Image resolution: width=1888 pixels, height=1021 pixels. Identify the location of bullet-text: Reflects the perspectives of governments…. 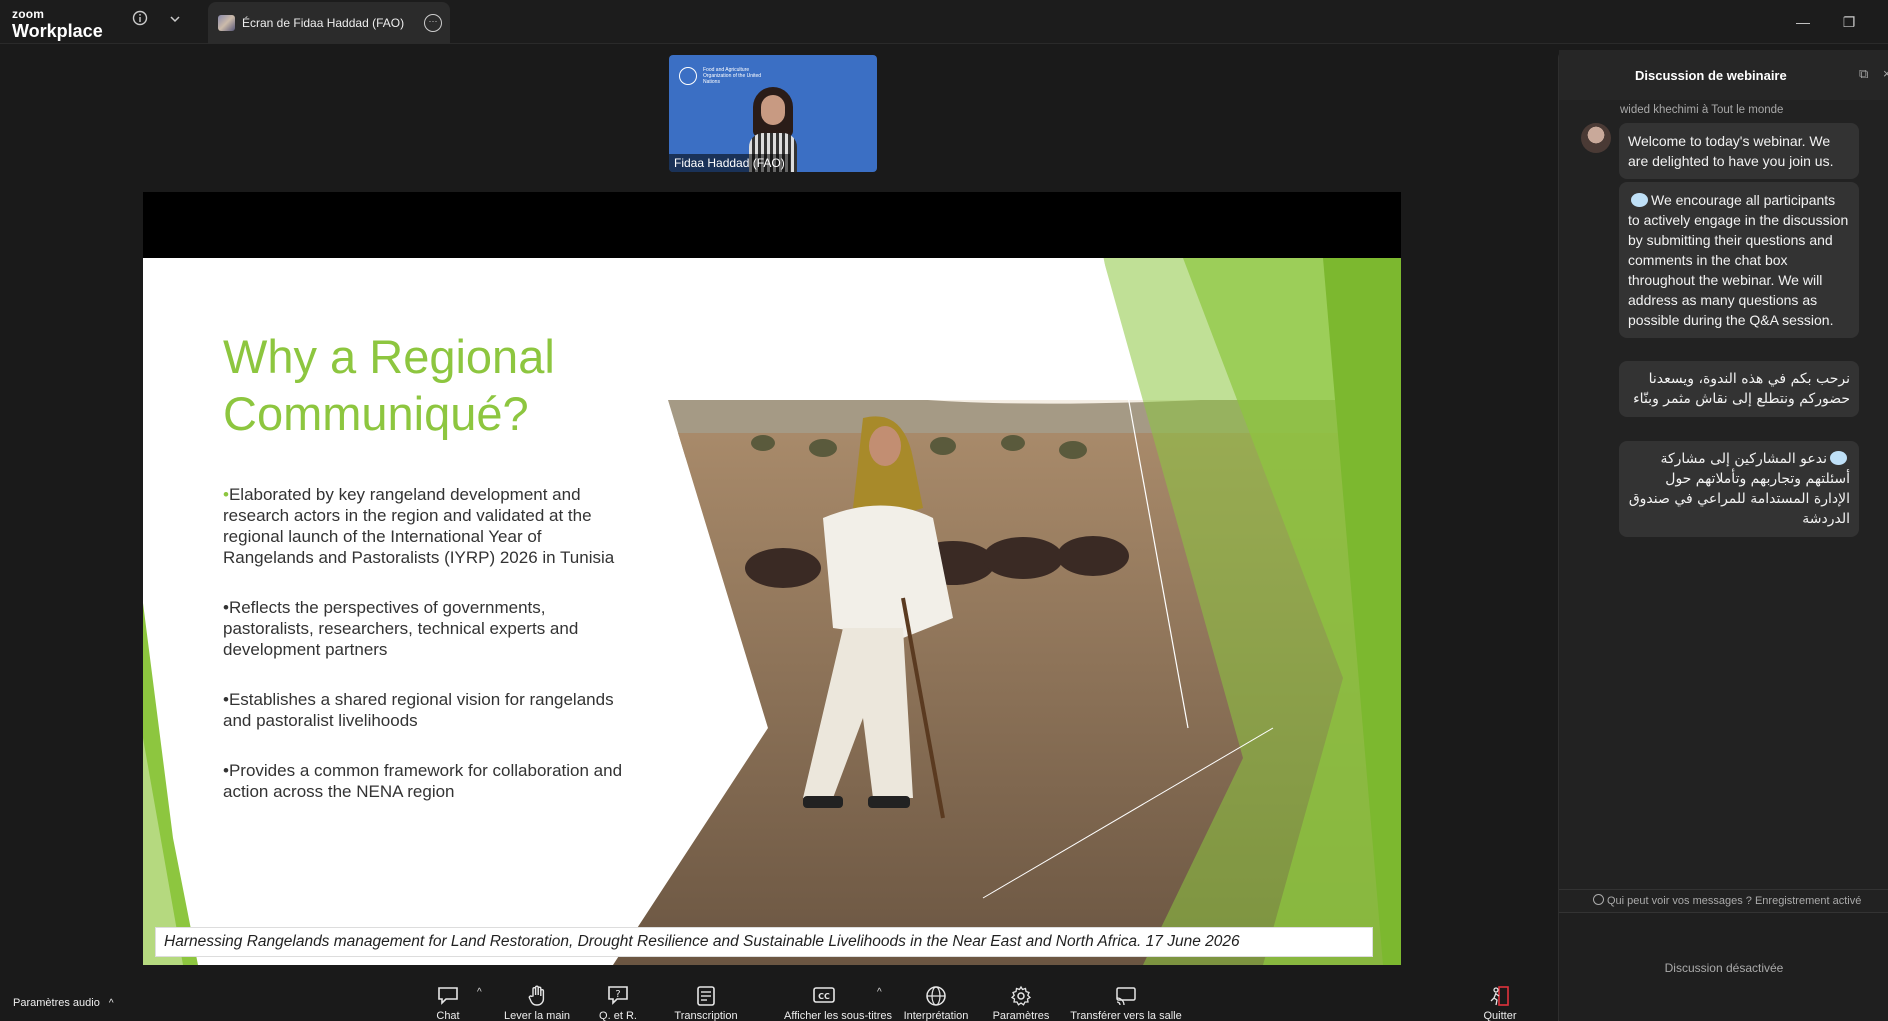
(401, 628).